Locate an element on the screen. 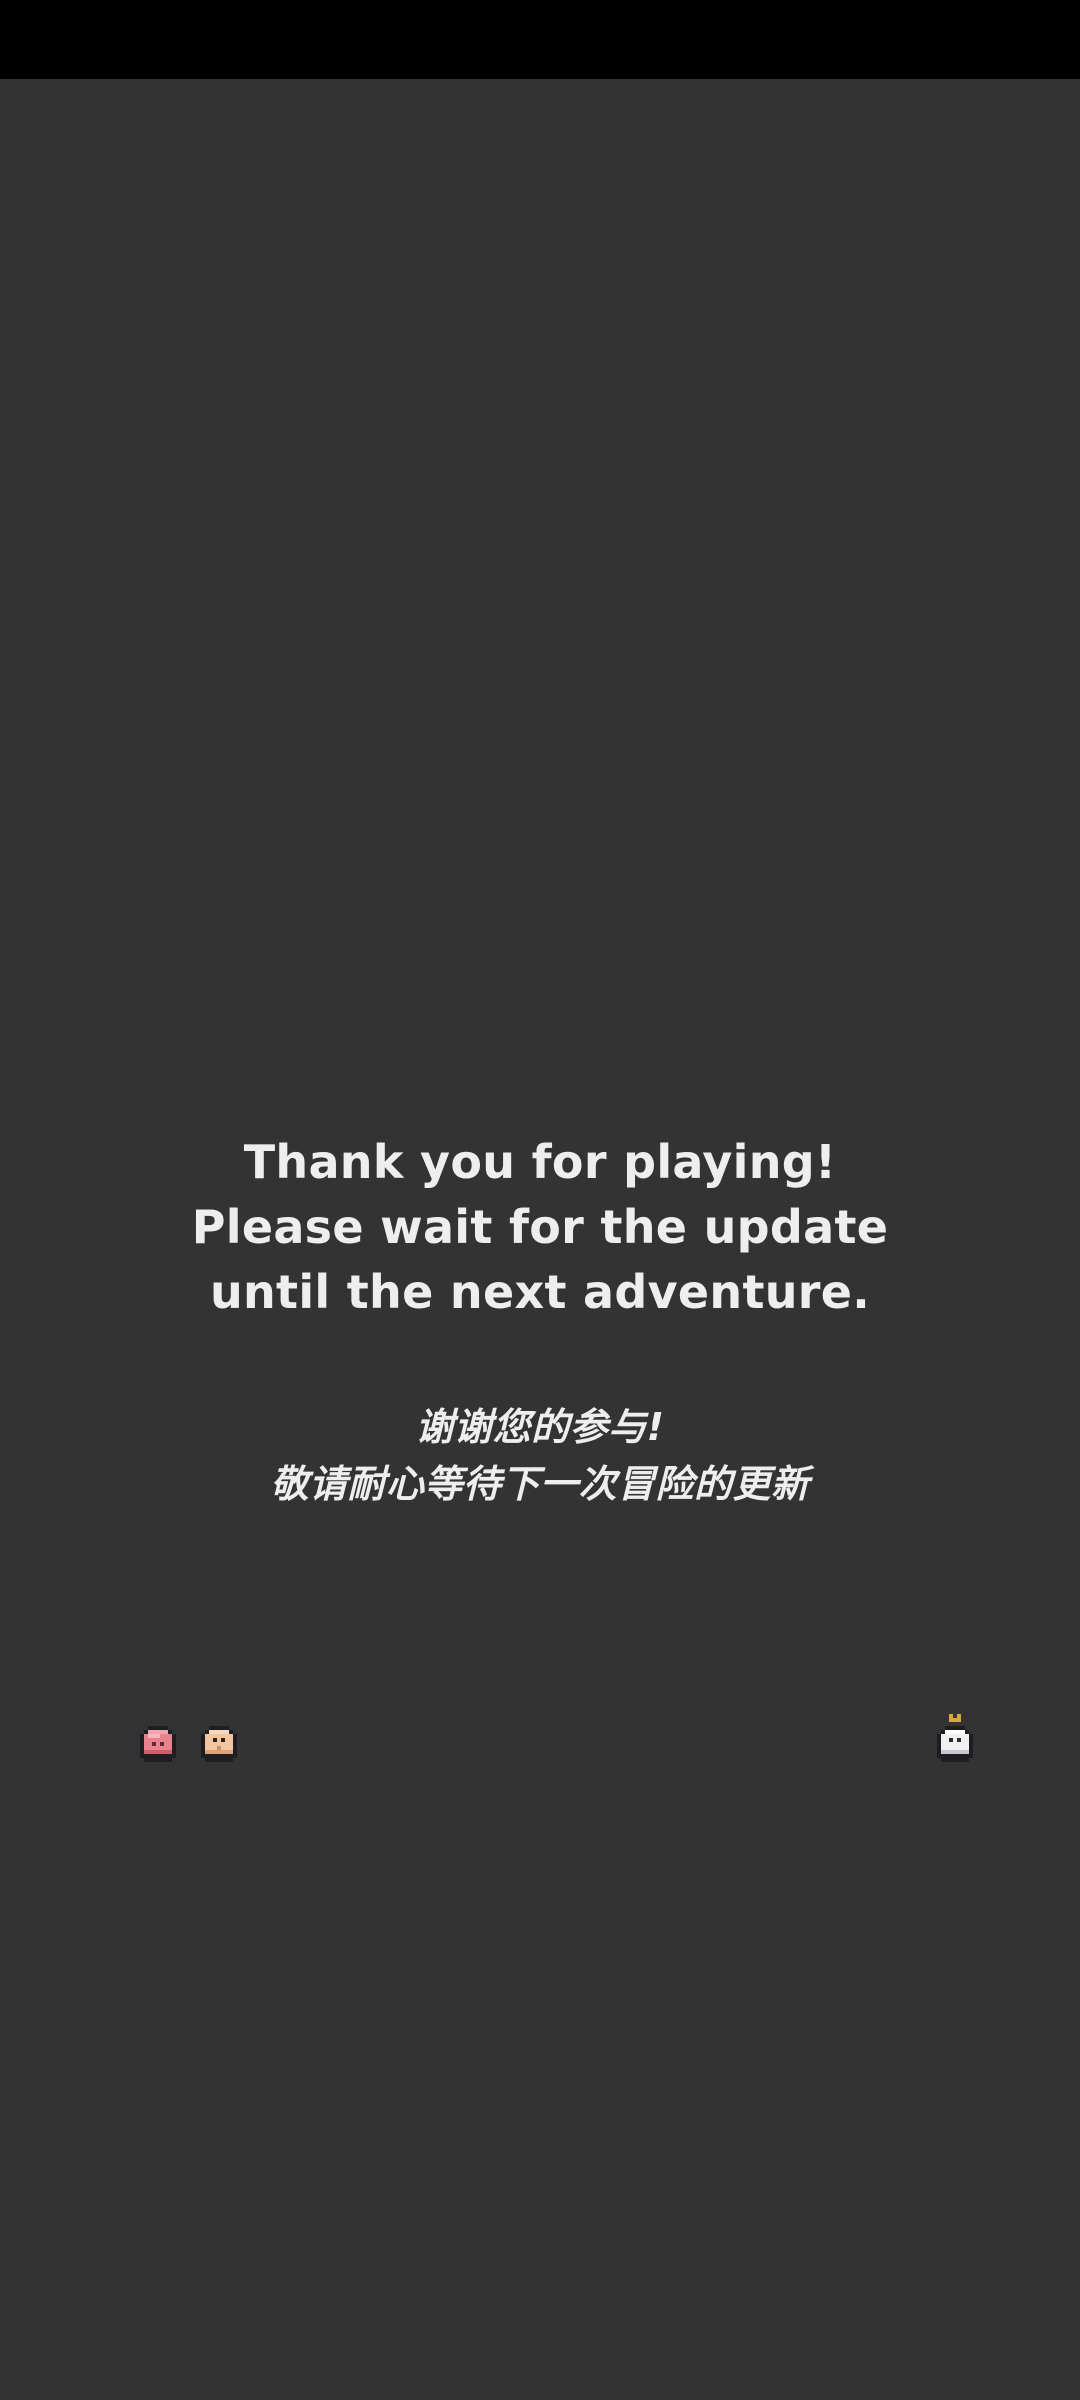 The height and width of the screenshot is (2400, 1080). chinese-line-2: 敬请耐心等待下一次冒险的更新 is located at coordinates (540, 1484).